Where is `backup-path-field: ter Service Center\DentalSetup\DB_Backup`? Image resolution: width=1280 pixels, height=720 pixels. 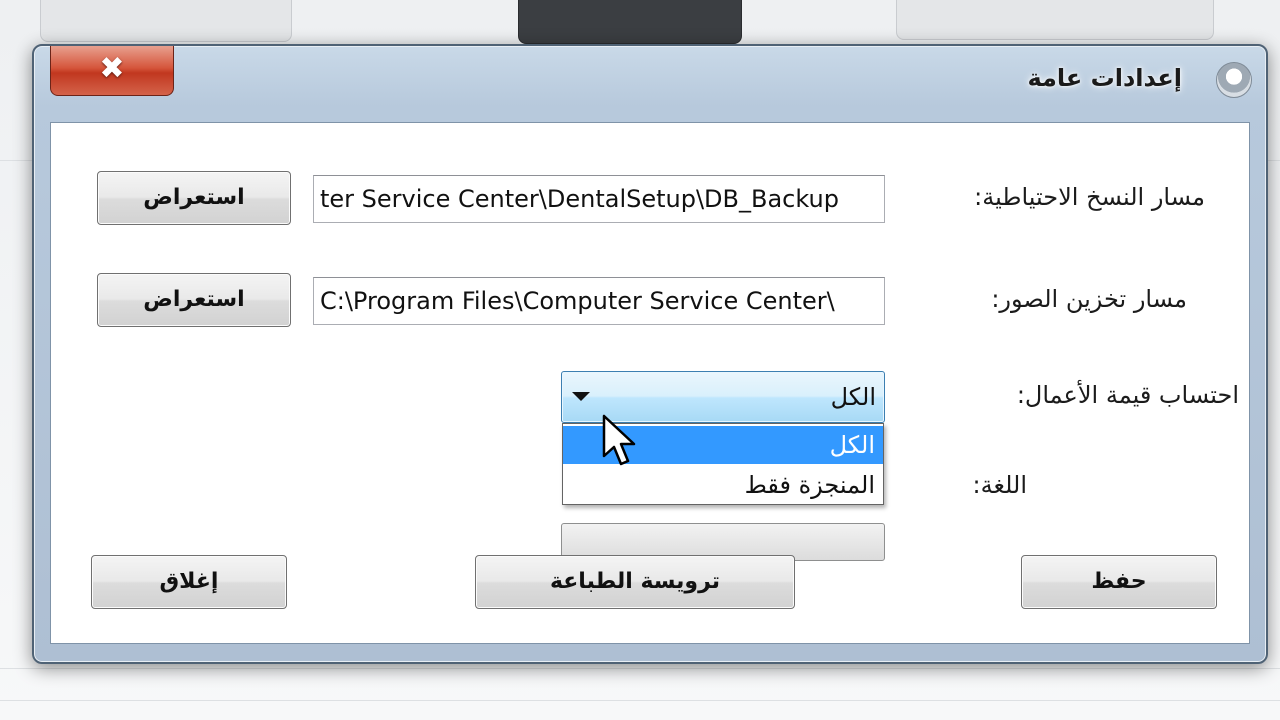
backup-path-field: ter Service Center\DentalSetup\DB_Backup is located at coordinates (599, 199).